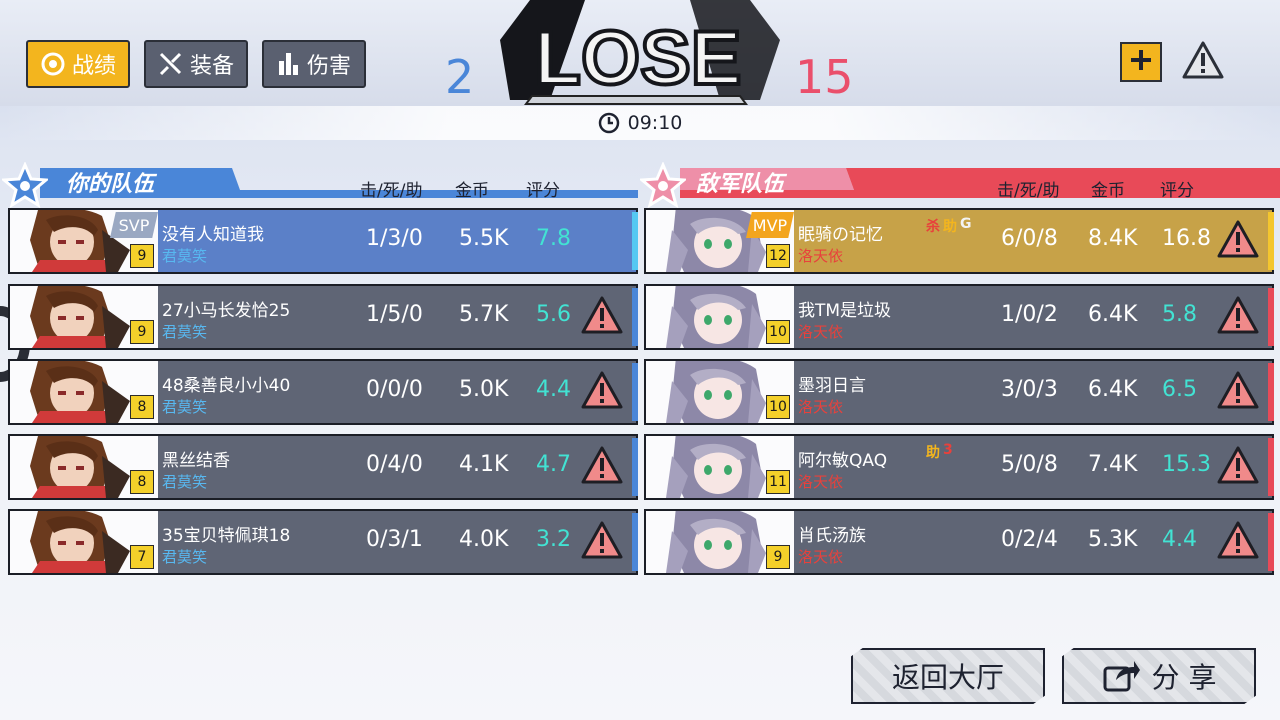  I want to click on own-score: 2, so click(460, 77).